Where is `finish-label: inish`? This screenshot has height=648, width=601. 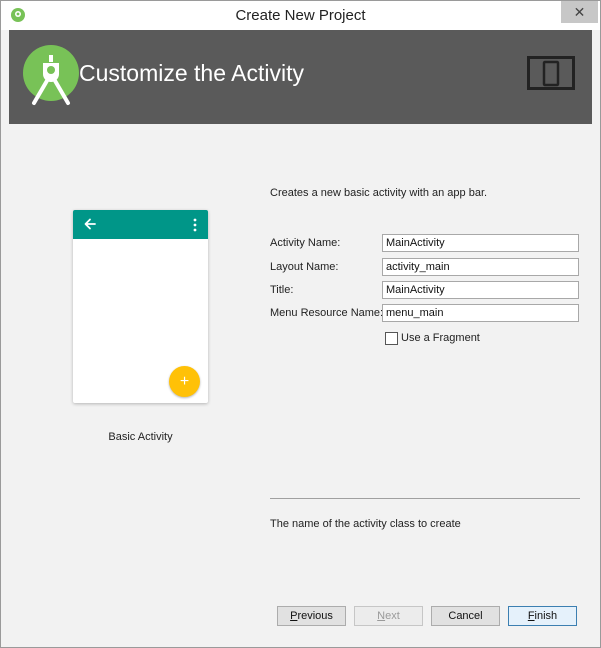 finish-label: inish is located at coordinates (546, 616).